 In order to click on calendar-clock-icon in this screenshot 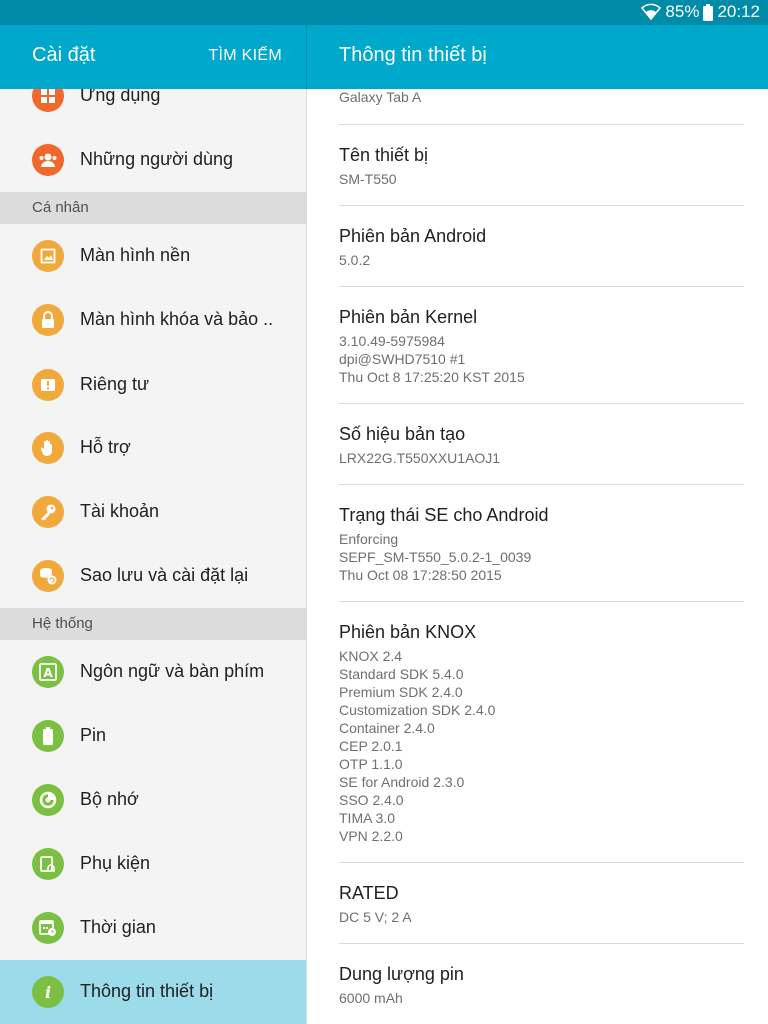, I will do `click(48, 928)`.